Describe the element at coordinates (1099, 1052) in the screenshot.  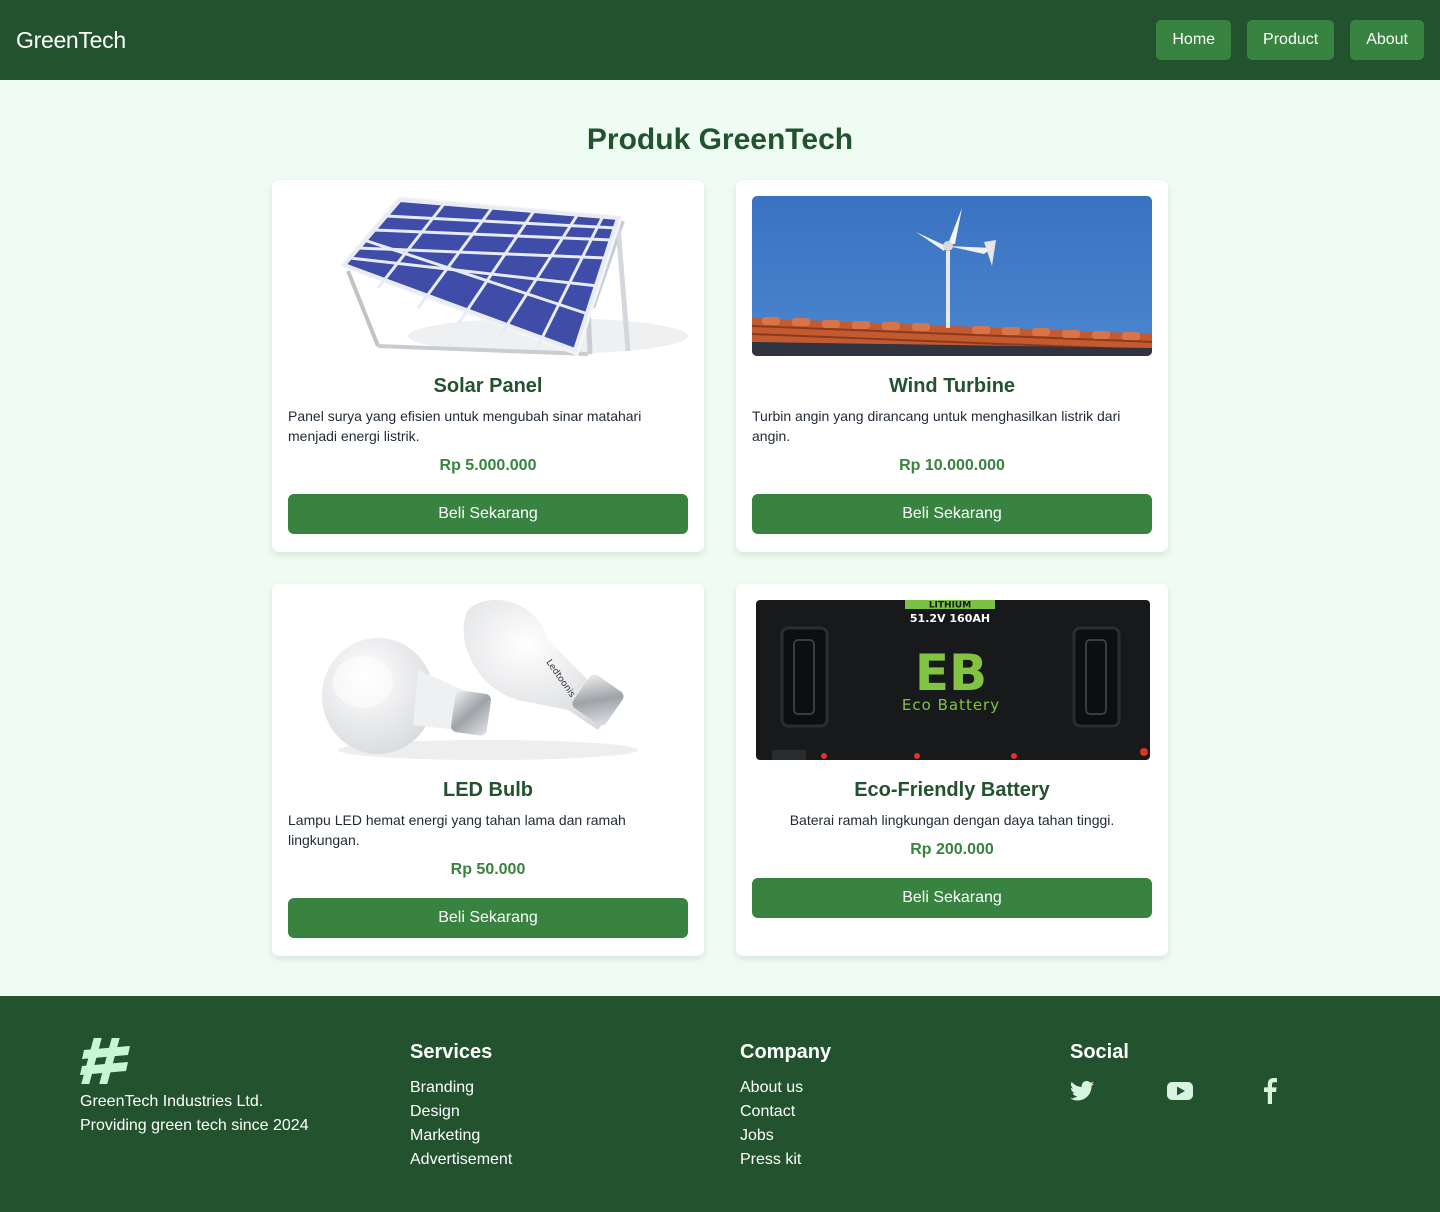
I see `footer-social-heading: Social` at that location.